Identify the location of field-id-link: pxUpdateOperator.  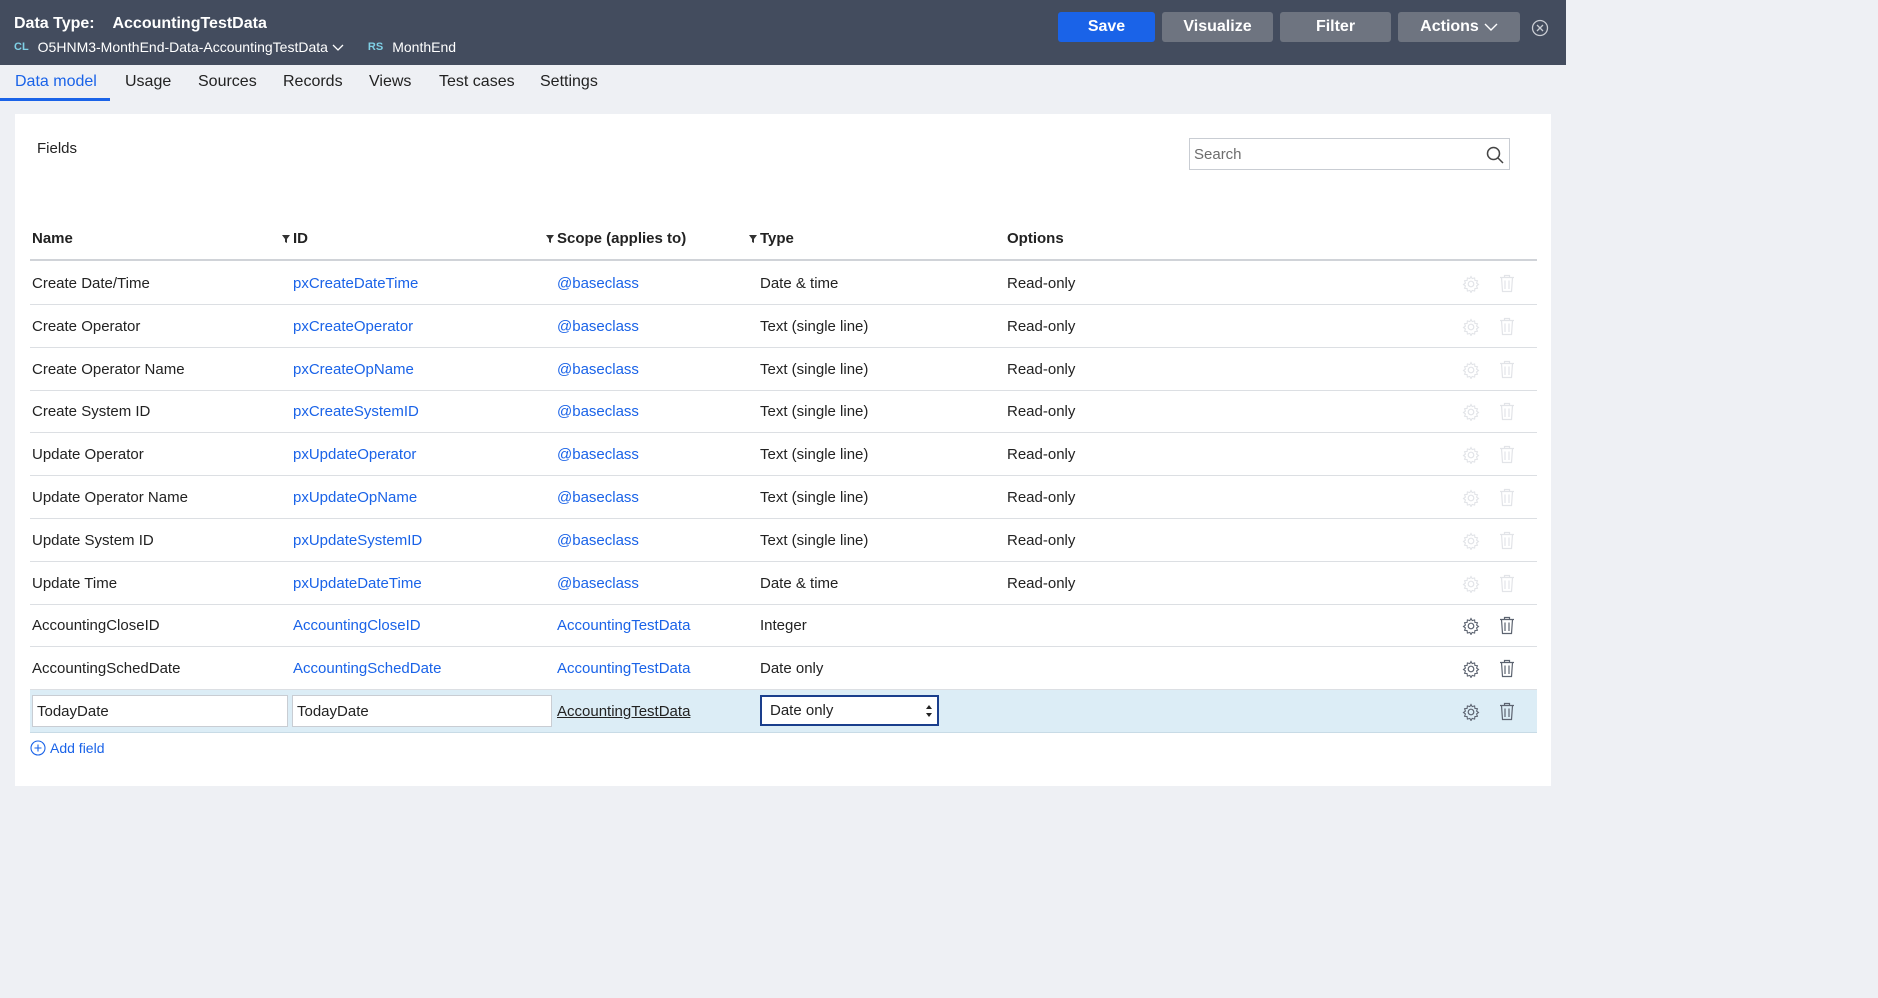
(354, 454).